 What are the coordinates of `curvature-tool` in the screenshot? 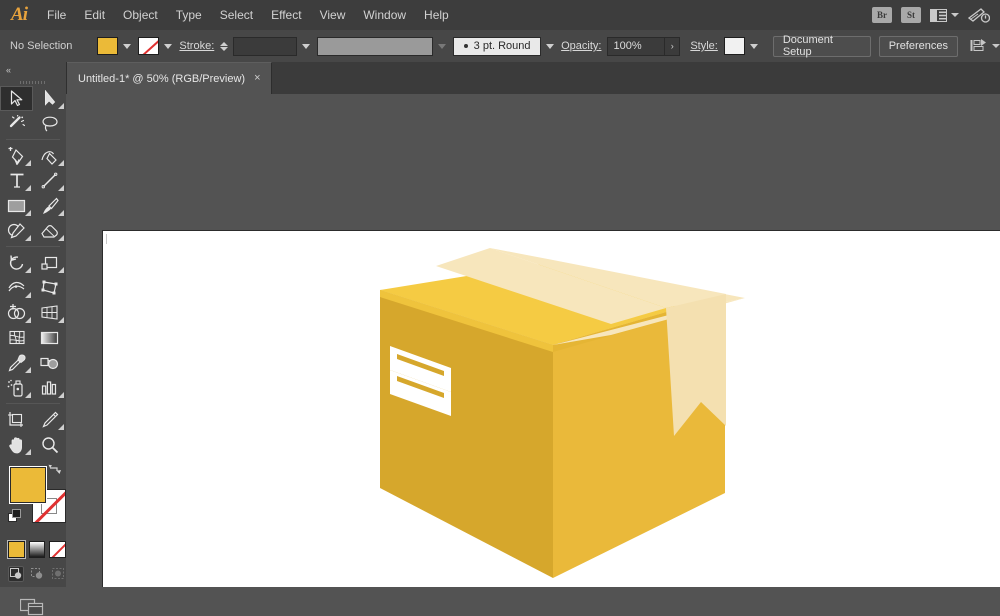 It's located at (49, 155).